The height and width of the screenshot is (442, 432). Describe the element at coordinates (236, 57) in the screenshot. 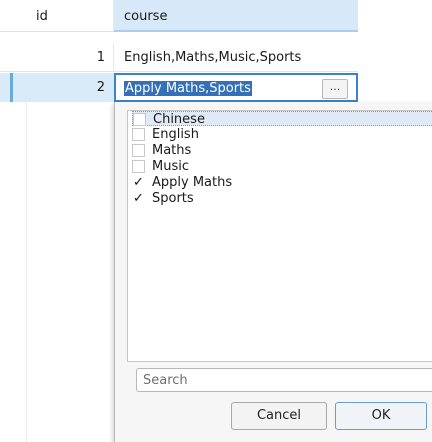

I see `course-cell: English,Maths,Music,Sports` at that location.